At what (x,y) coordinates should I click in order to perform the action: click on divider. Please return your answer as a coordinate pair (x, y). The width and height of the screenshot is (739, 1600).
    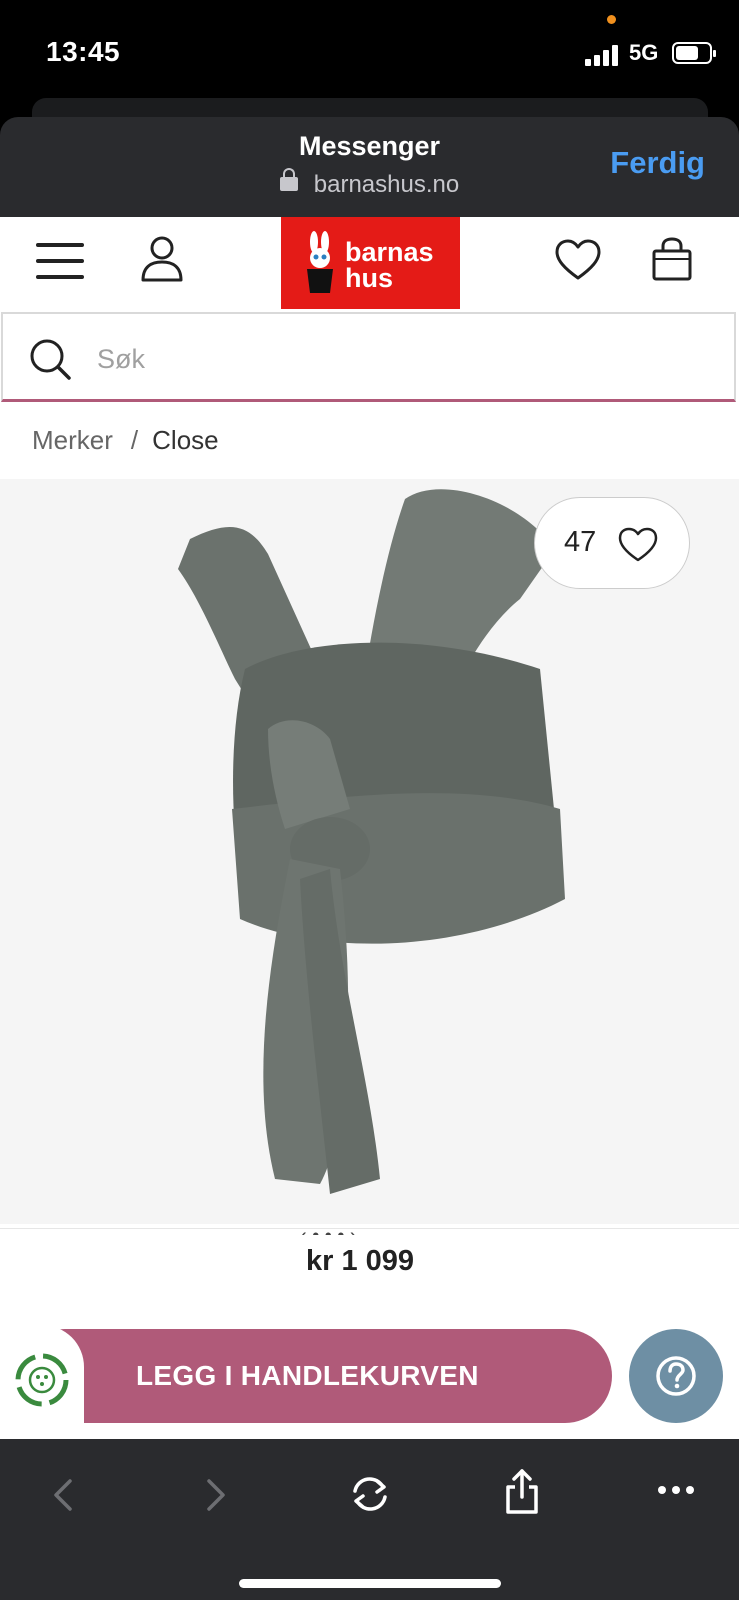
    Looking at the image, I should click on (369, 1228).